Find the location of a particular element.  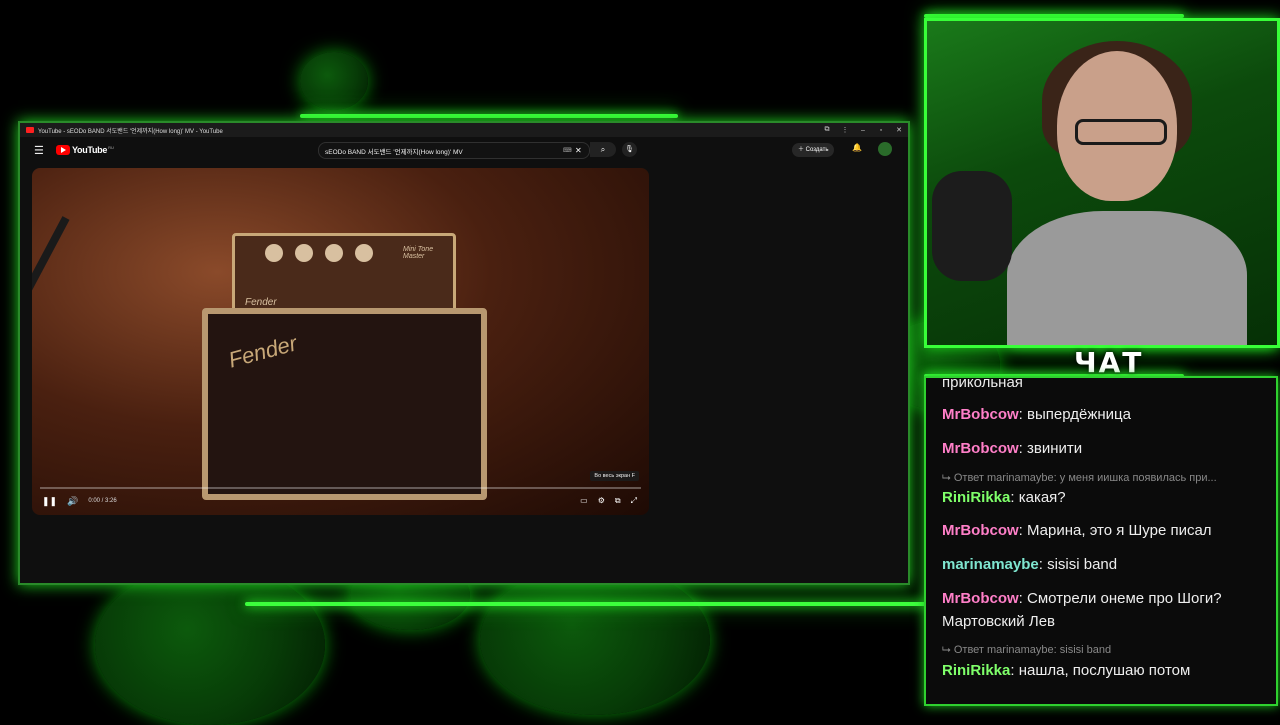

webcam-feed is located at coordinates (1102, 183).